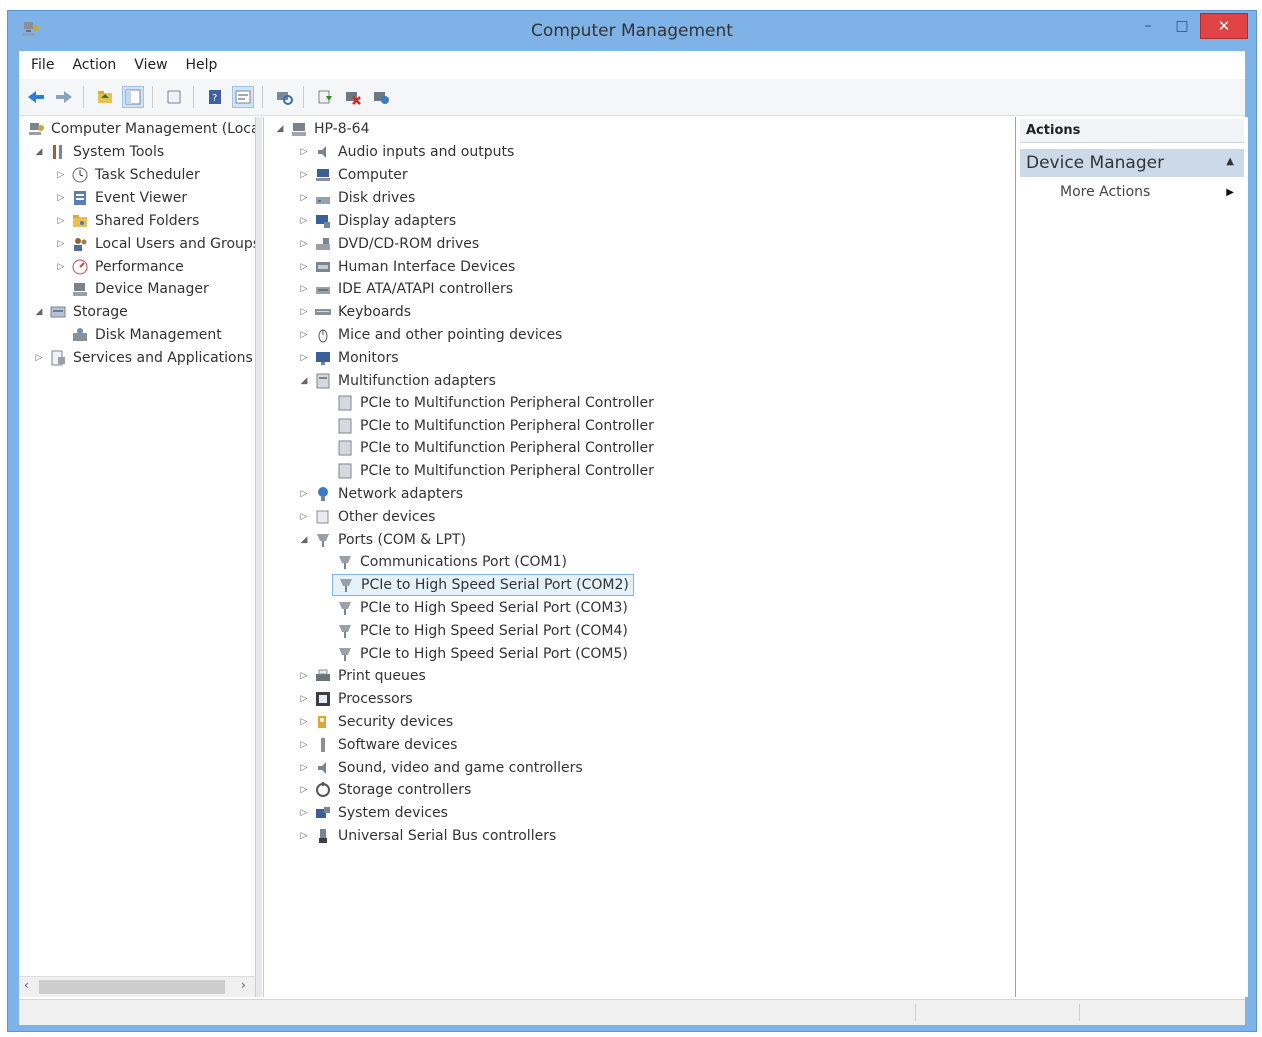 The height and width of the screenshot is (1037, 1262). Describe the element at coordinates (480, 631) in the screenshot. I see `device-port-com4: PCIe to High Speed Serial Port (COM4)` at that location.